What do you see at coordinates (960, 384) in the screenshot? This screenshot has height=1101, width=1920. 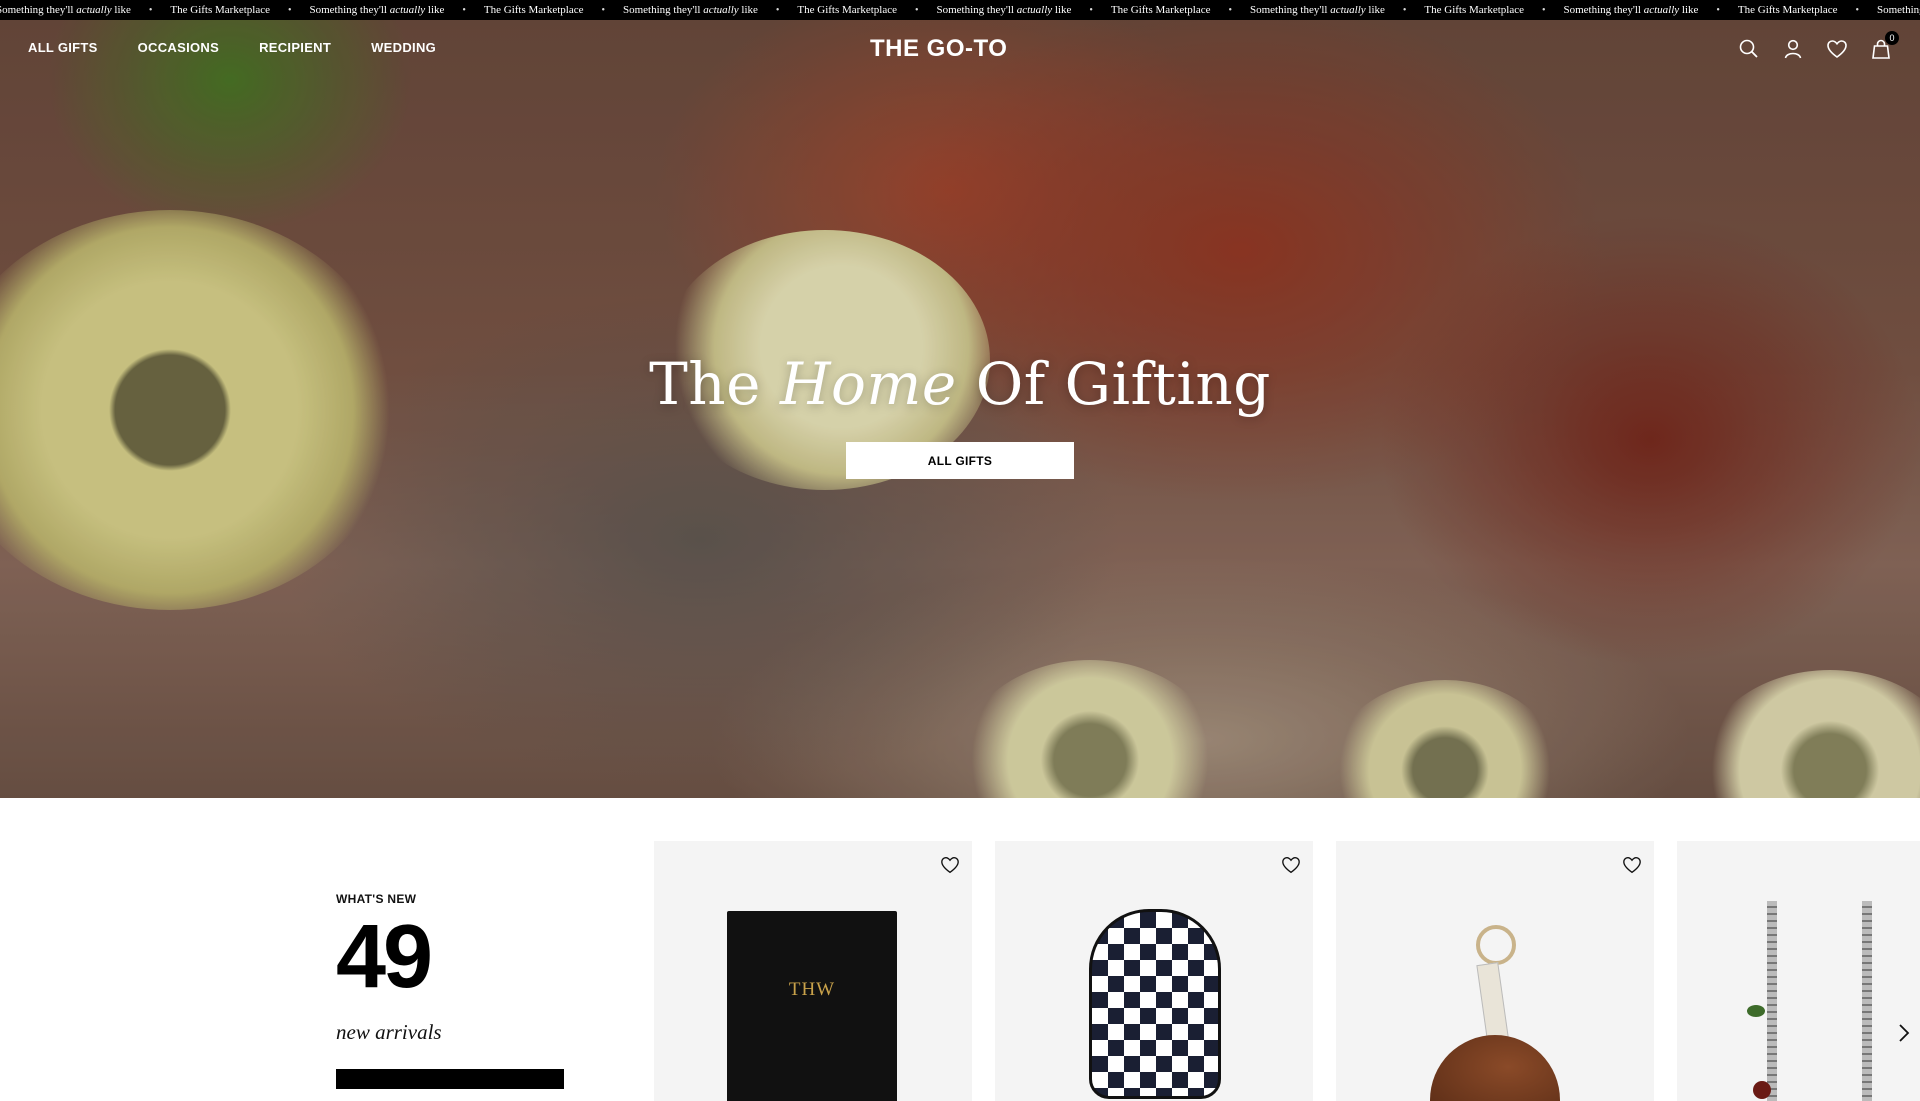 I see `hero-title: The Home Of Gifting` at bounding box center [960, 384].